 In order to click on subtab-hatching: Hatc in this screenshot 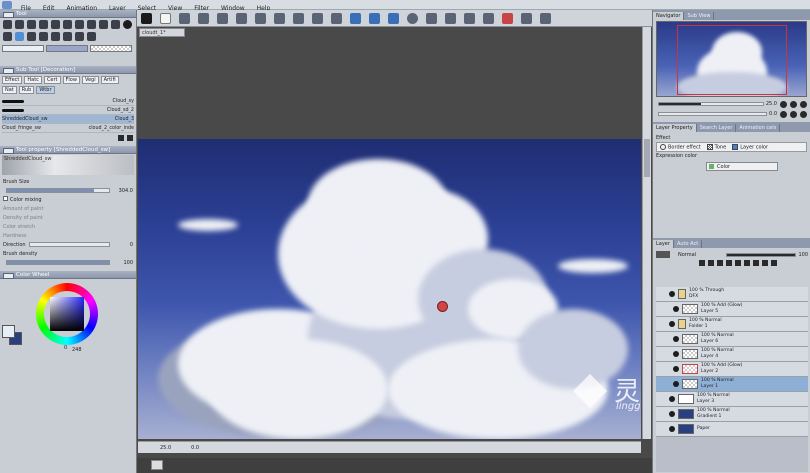, I will do `click(33, 80)`.